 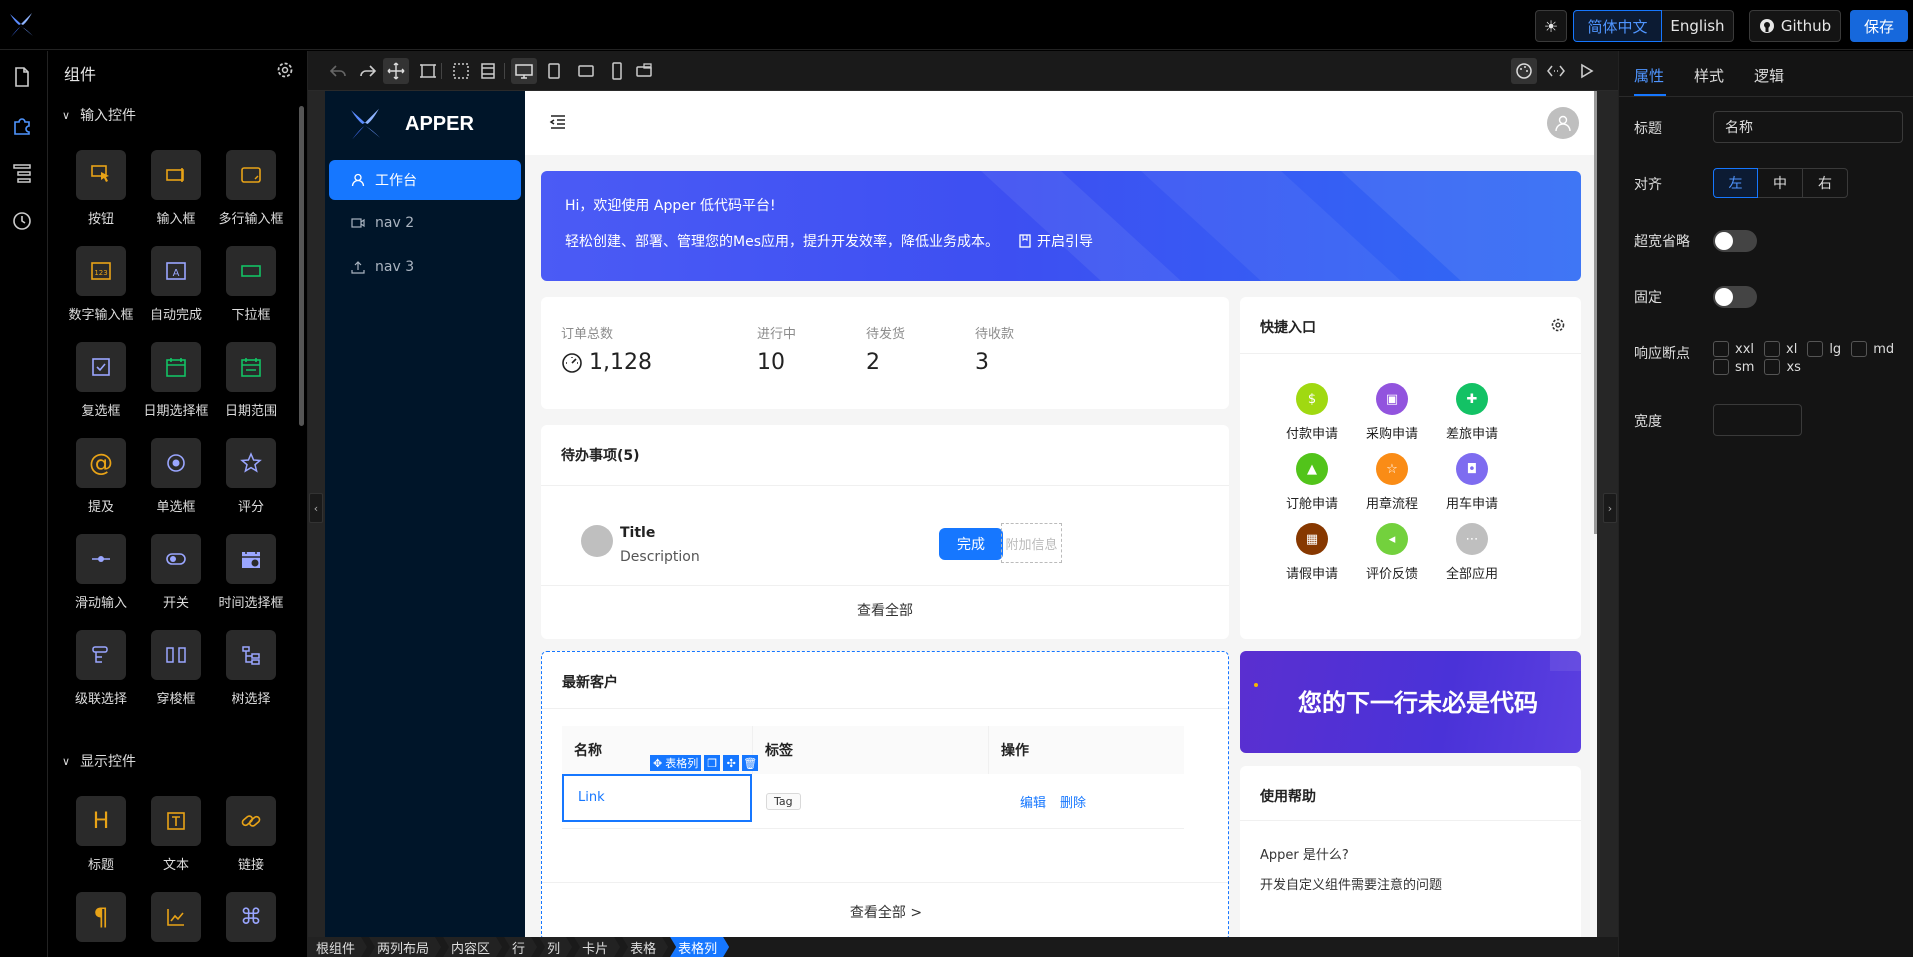 I want to click on nav-item-workbench: 工作台, so click(x=425, y=180).